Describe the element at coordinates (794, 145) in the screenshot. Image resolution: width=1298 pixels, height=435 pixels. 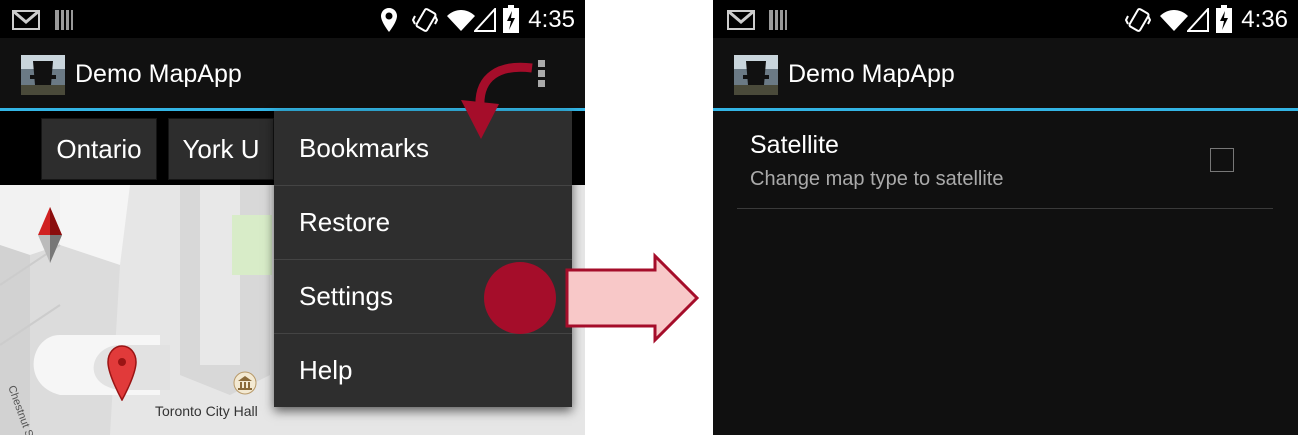
I see `preference-title: Satellite` at that location.